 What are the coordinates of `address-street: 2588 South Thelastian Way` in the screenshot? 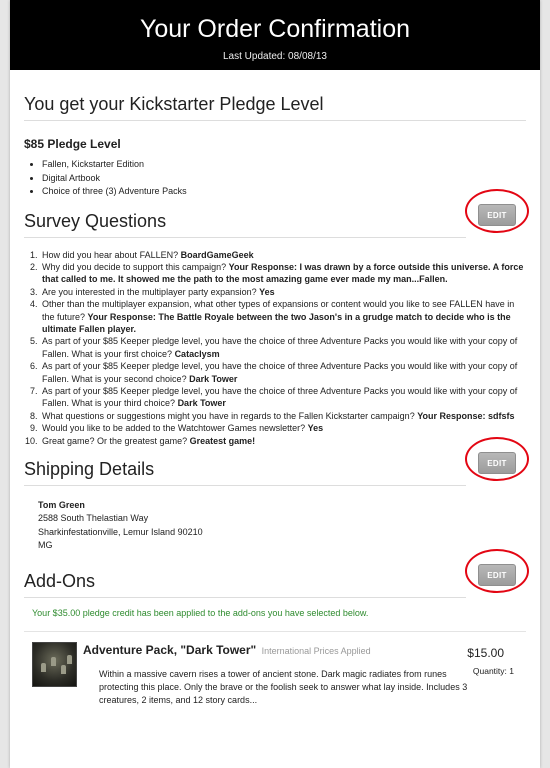 It's located at (93, 518).